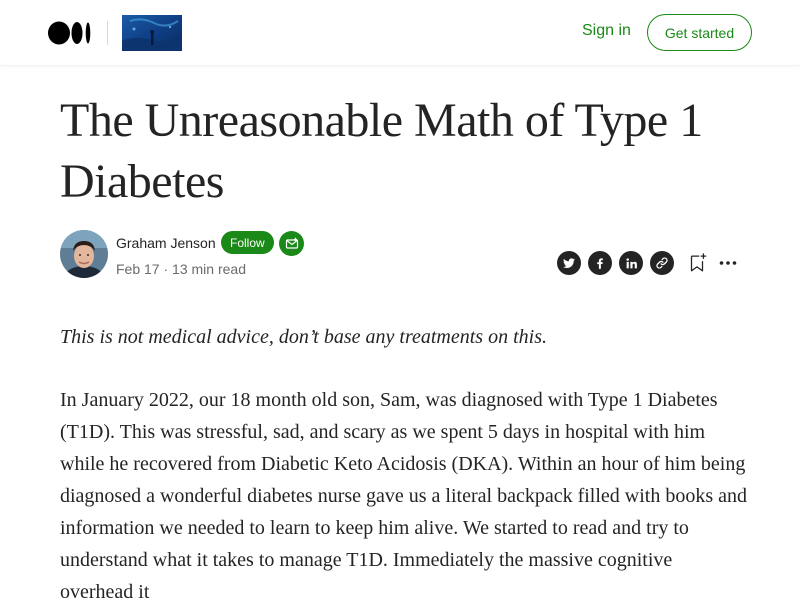 Image resolution: width=800 pixels, height=608 pixels. Describe the element at coordinates (152, 33) in the screenshot. I see `publication-thumbnail-icon` at that location.